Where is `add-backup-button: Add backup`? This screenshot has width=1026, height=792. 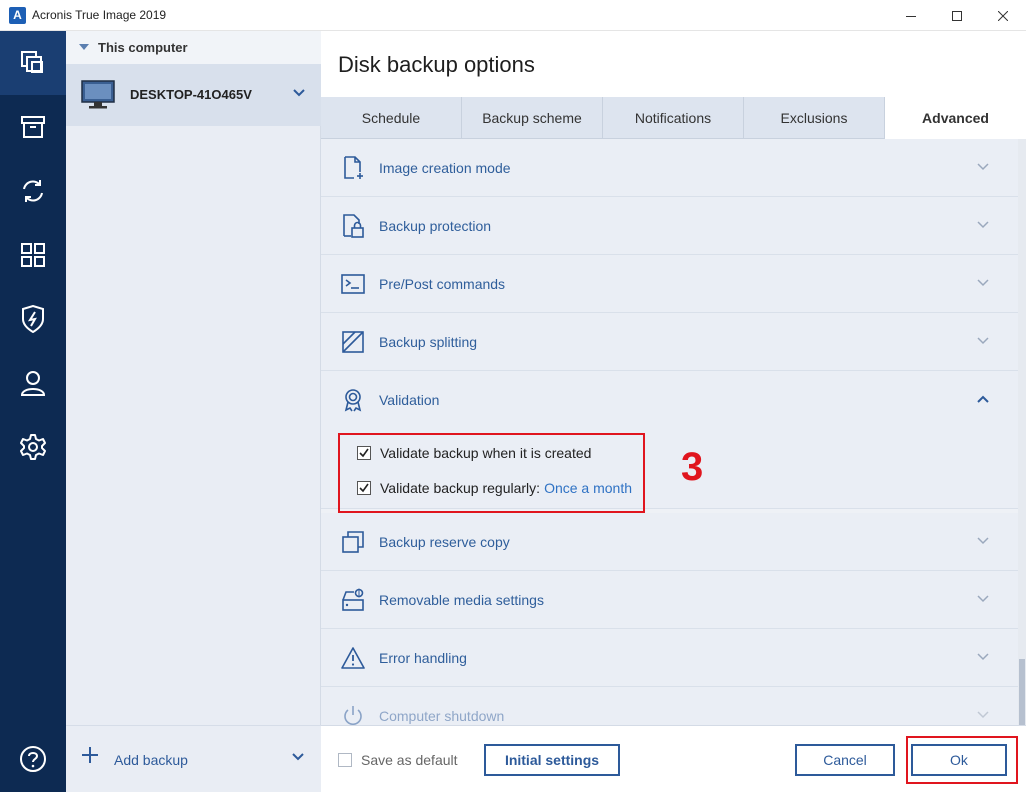
add-backup-button: Add backup is located at coordinates (151, 760).